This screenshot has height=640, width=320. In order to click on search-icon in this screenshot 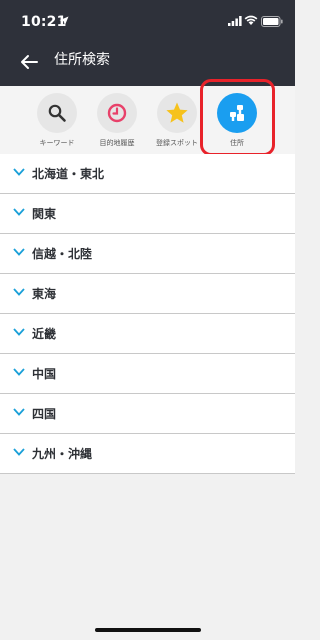, I will do `click(57, 113)`.